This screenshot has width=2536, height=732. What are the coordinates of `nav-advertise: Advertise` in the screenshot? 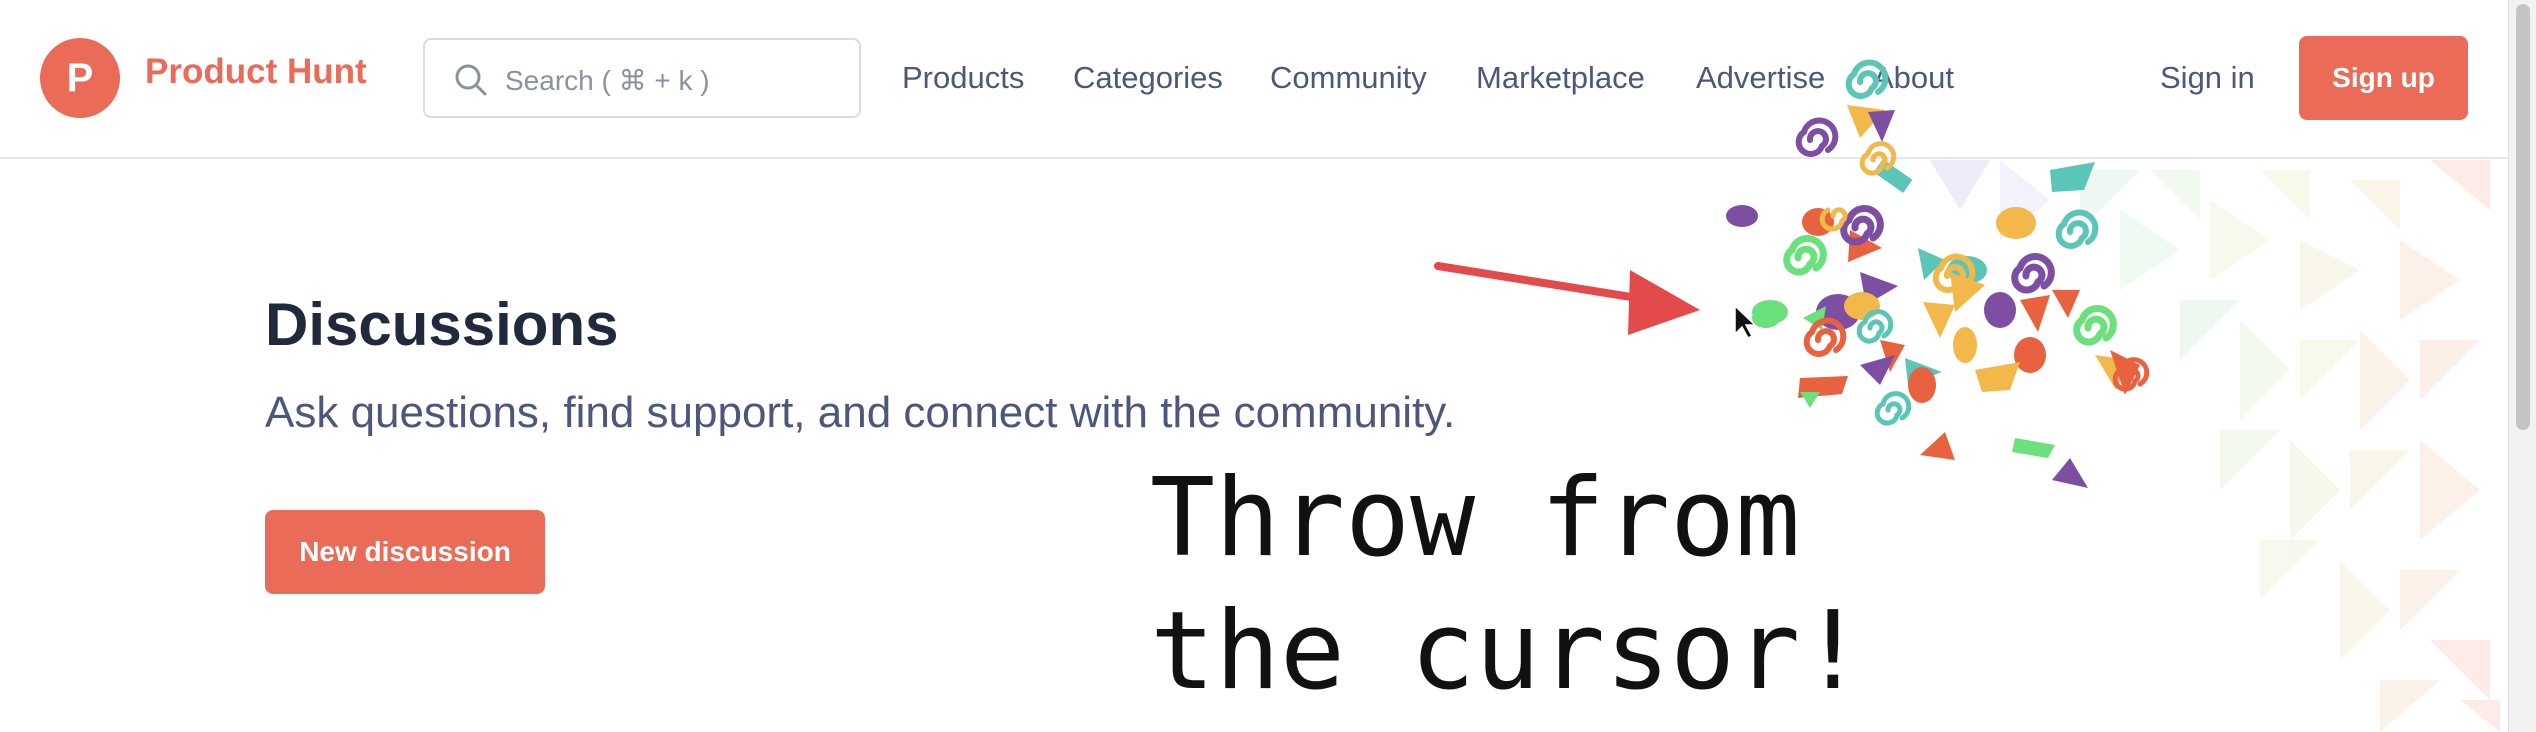 It's located at (1760, 78).